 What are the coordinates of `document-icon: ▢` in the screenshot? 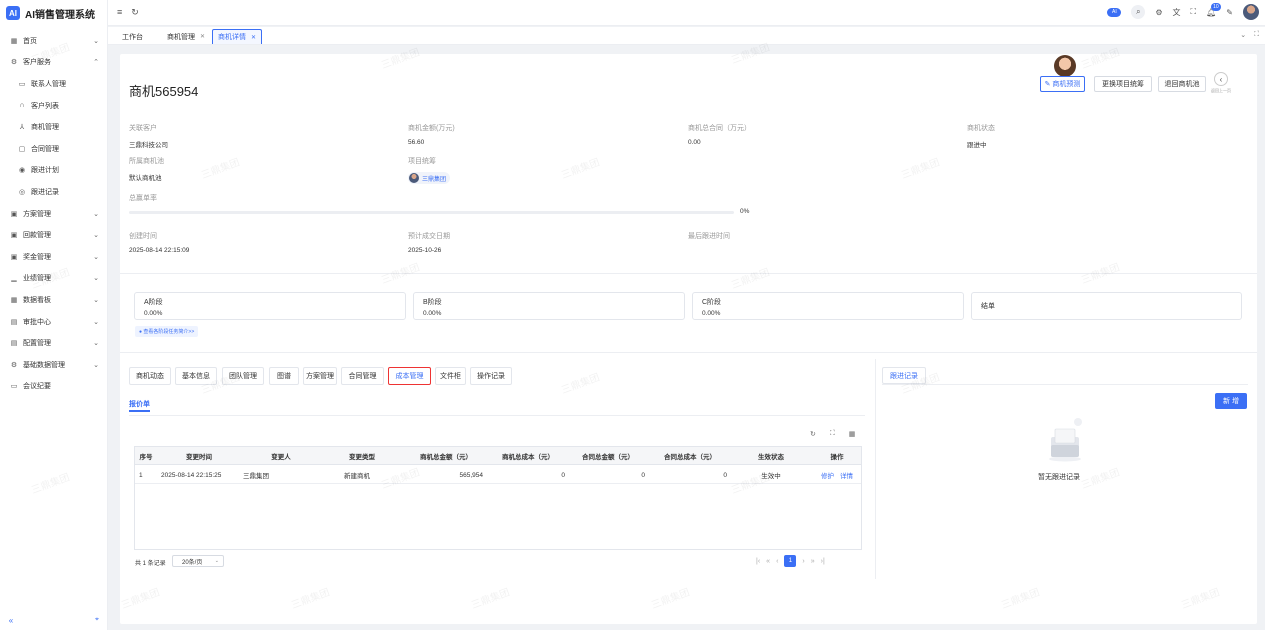 It's located at (22, 149).